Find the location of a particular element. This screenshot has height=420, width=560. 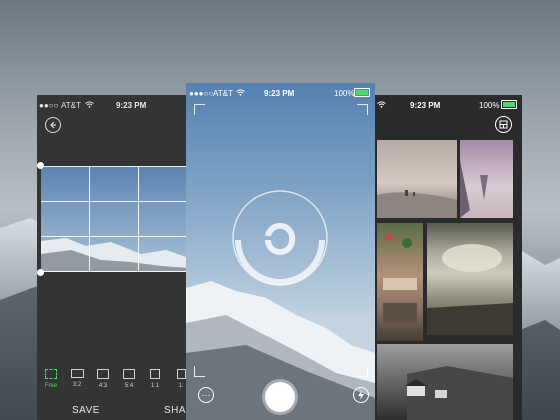

crop-image is located at coordinates (115, 219).